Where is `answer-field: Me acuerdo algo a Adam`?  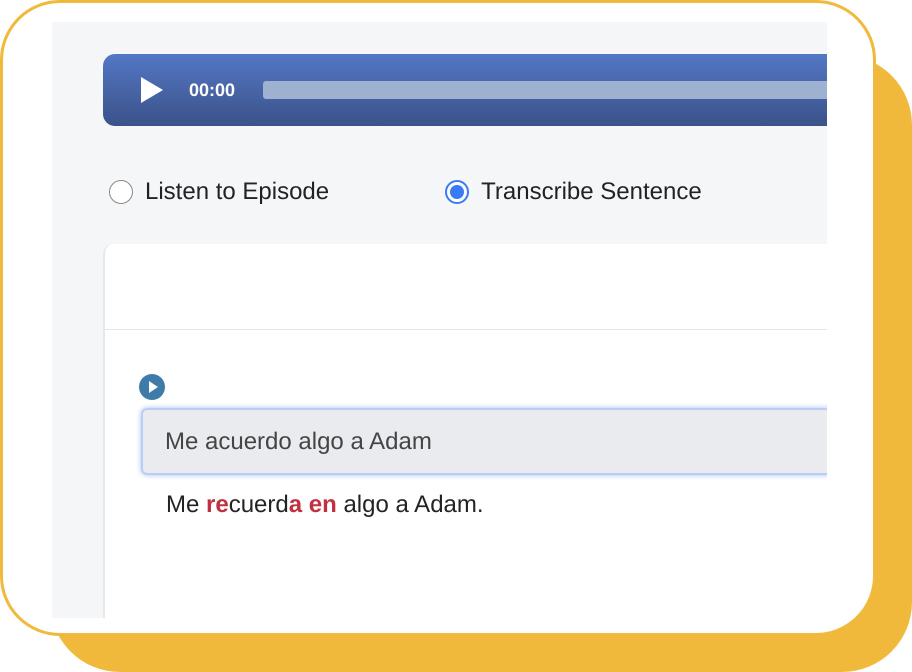
answer-field: Me acuerdo algo a Adam is located at coordinates (484, 441).